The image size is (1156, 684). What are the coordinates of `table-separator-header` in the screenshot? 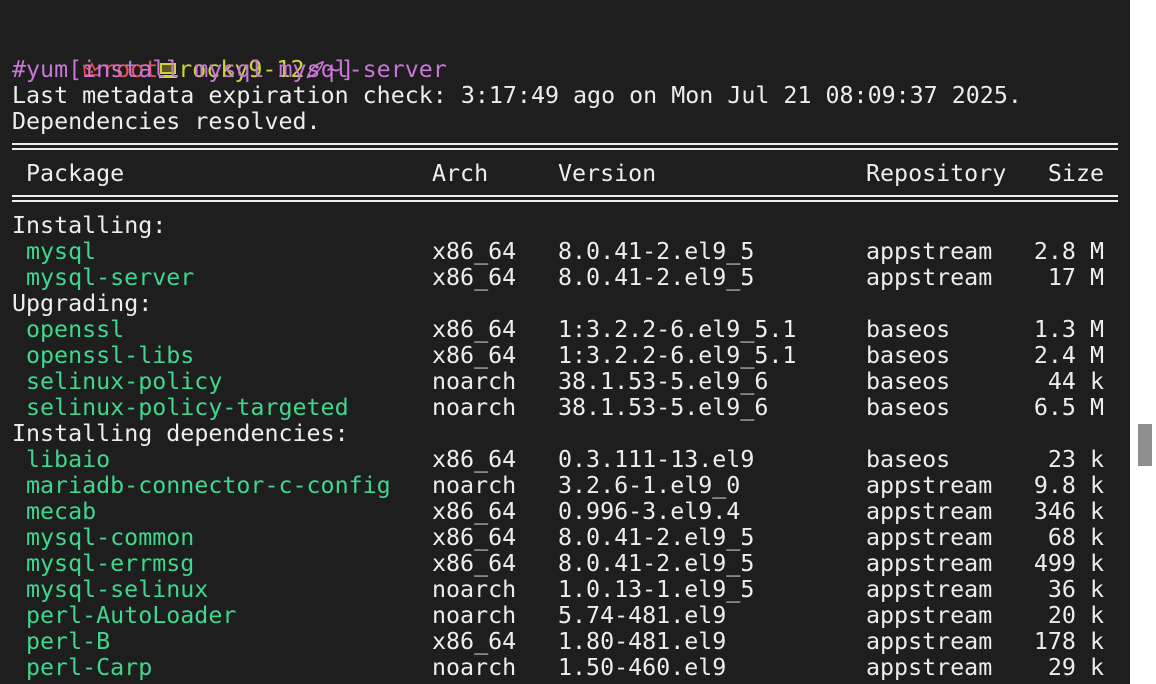 It's located at (565, 198).